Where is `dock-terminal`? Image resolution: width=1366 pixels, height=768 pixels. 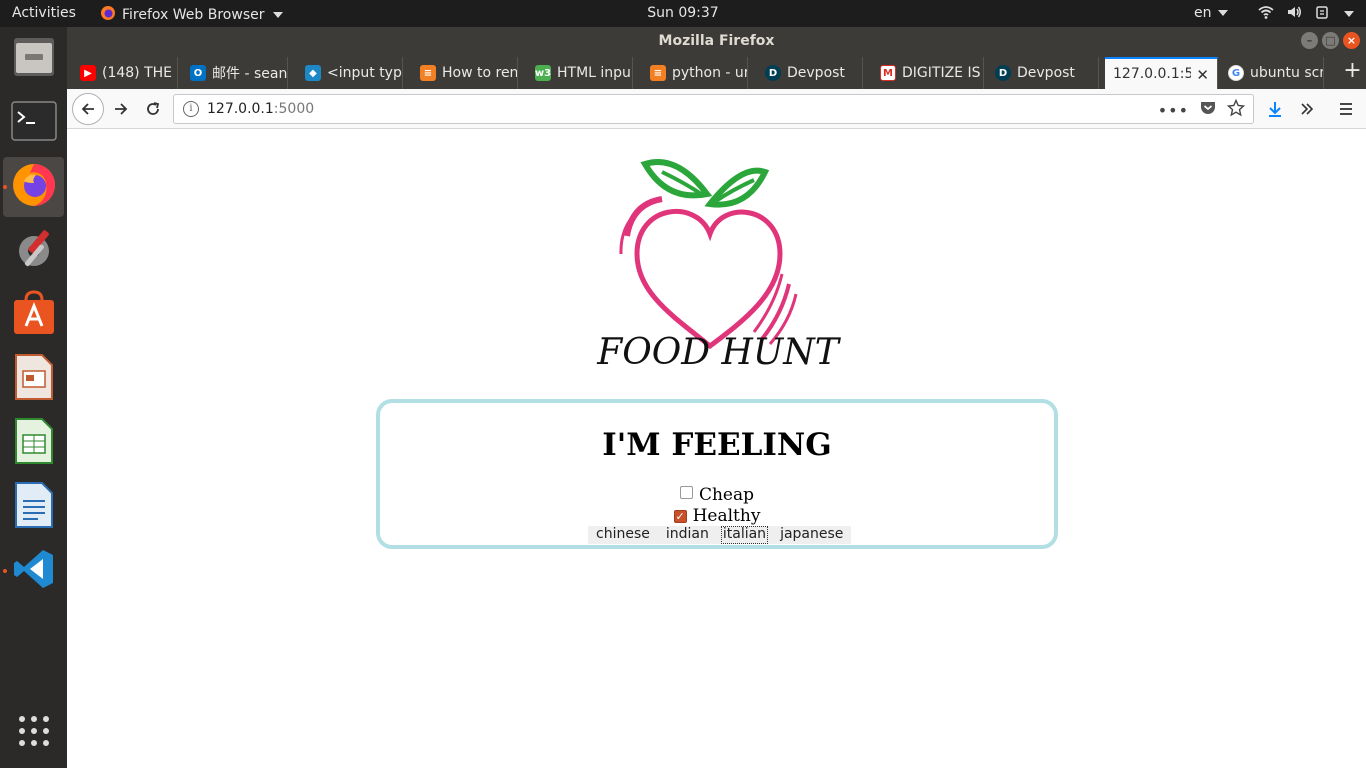 dock-terminal is located at coordinates (33, 123).